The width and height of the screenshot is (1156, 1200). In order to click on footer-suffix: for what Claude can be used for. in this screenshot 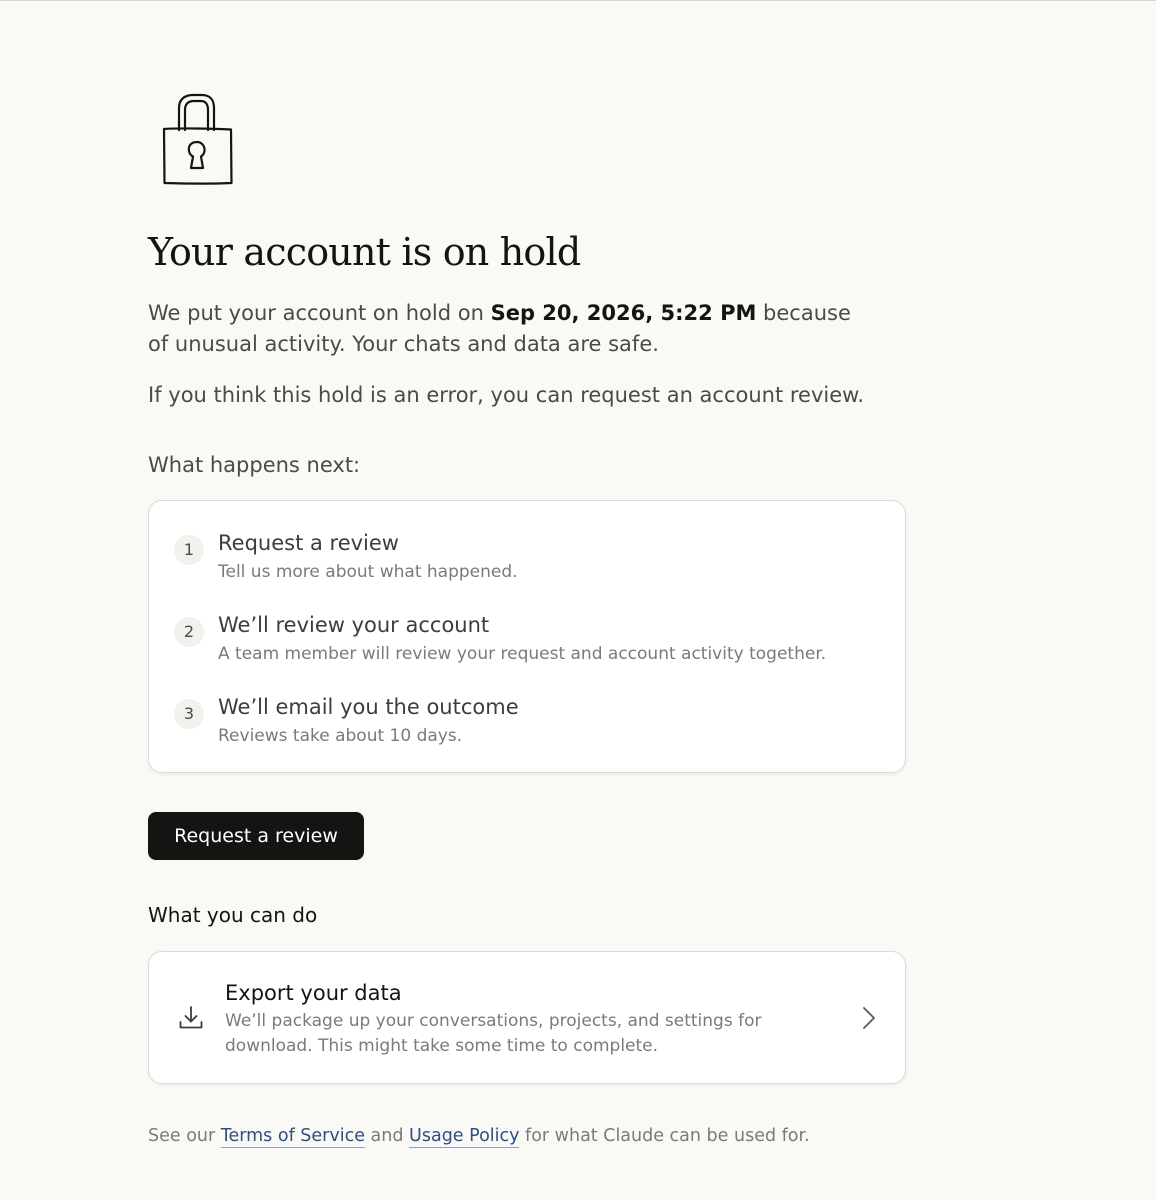, I will do `click(664, 1136)`.